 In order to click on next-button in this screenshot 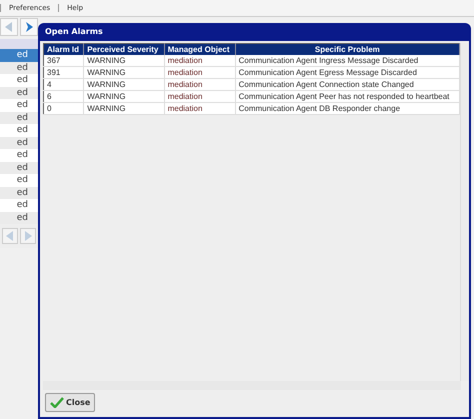, I will do `click(28, 236)`.